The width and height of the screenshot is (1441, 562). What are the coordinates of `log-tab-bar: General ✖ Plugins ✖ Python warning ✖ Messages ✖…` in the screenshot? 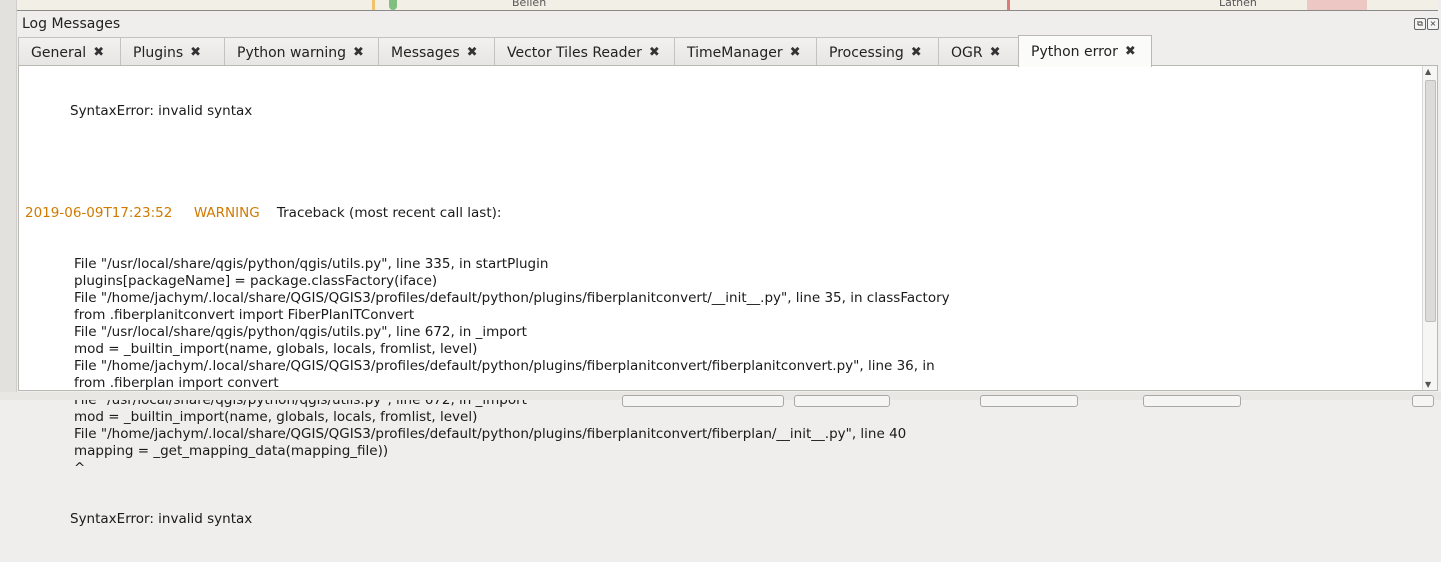 It's located at (585, 51).